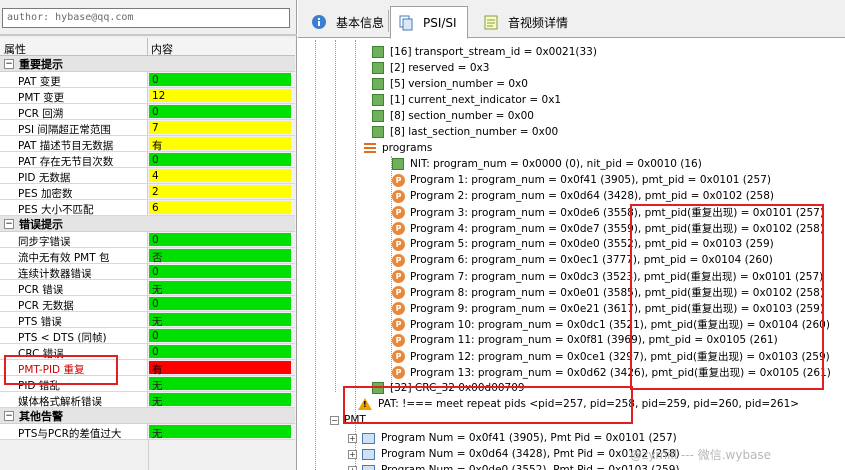 The width and height of the screenshot is (845, 470). I want to click on pat-field-node: [16] transport_stream_id = 0x0021(33), so click(484, 52).